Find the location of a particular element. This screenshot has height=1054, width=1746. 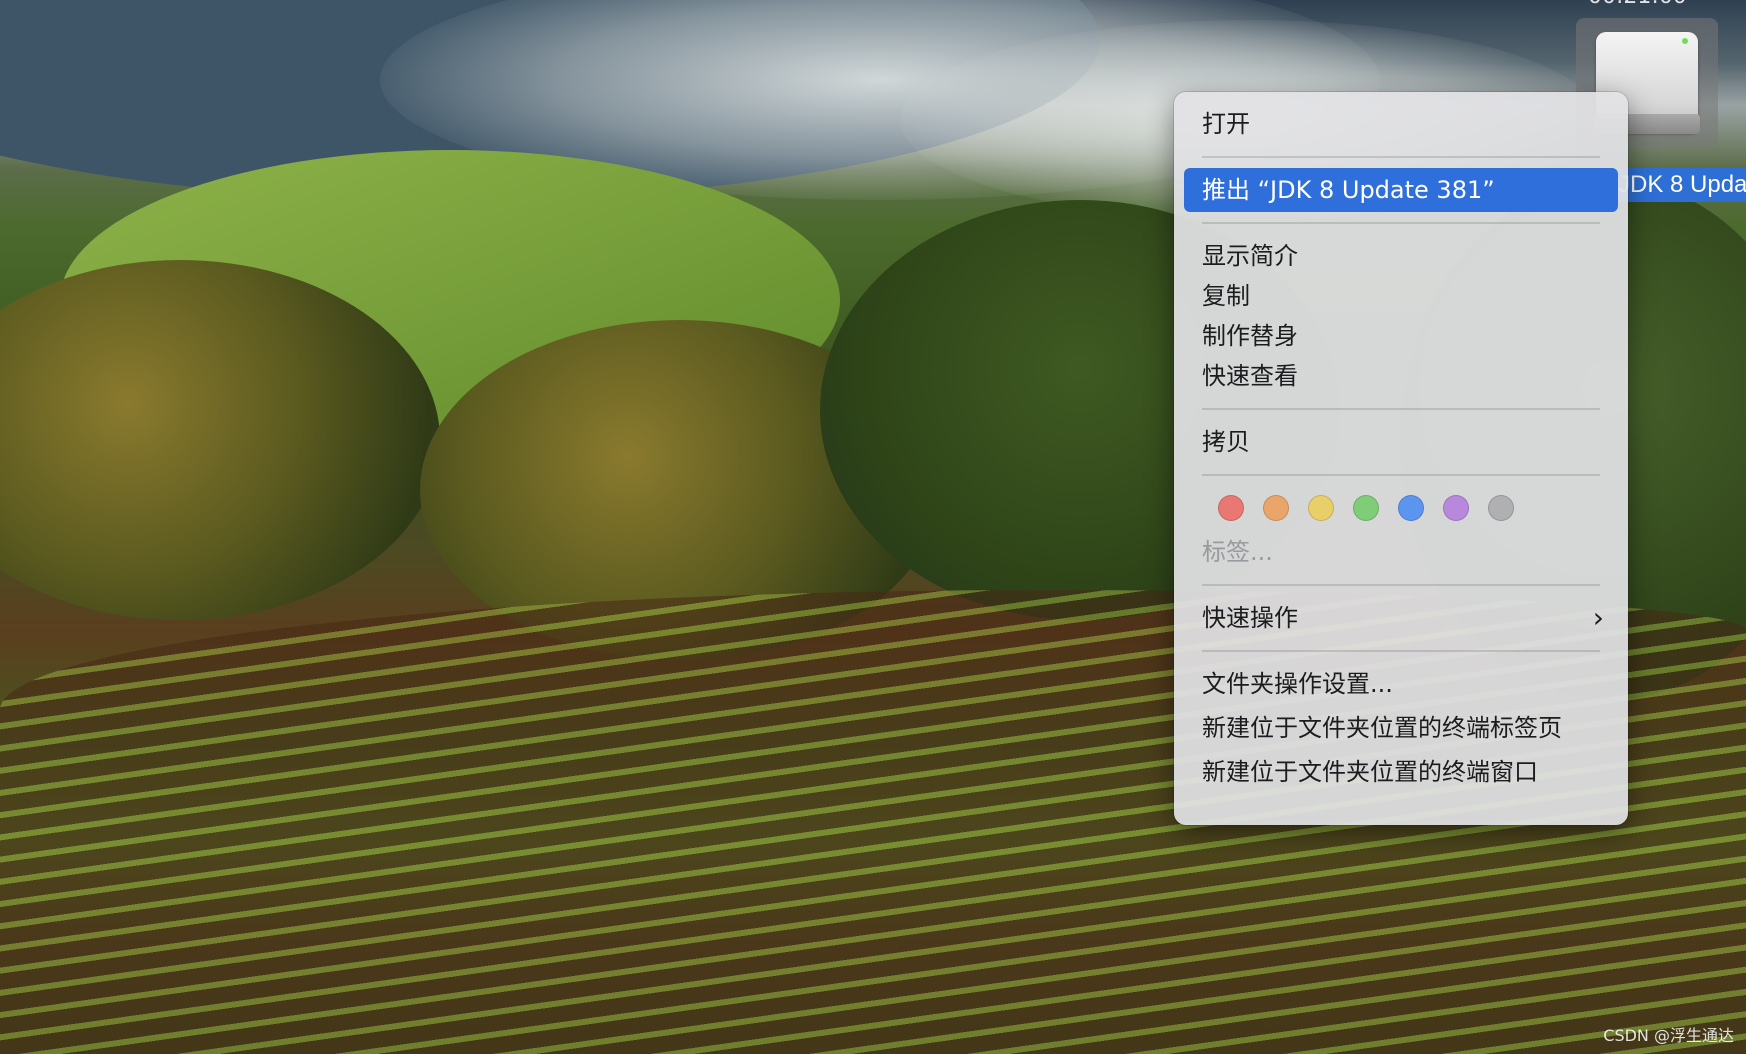

tag-gray-dot is located at coordinates (1501, 508).